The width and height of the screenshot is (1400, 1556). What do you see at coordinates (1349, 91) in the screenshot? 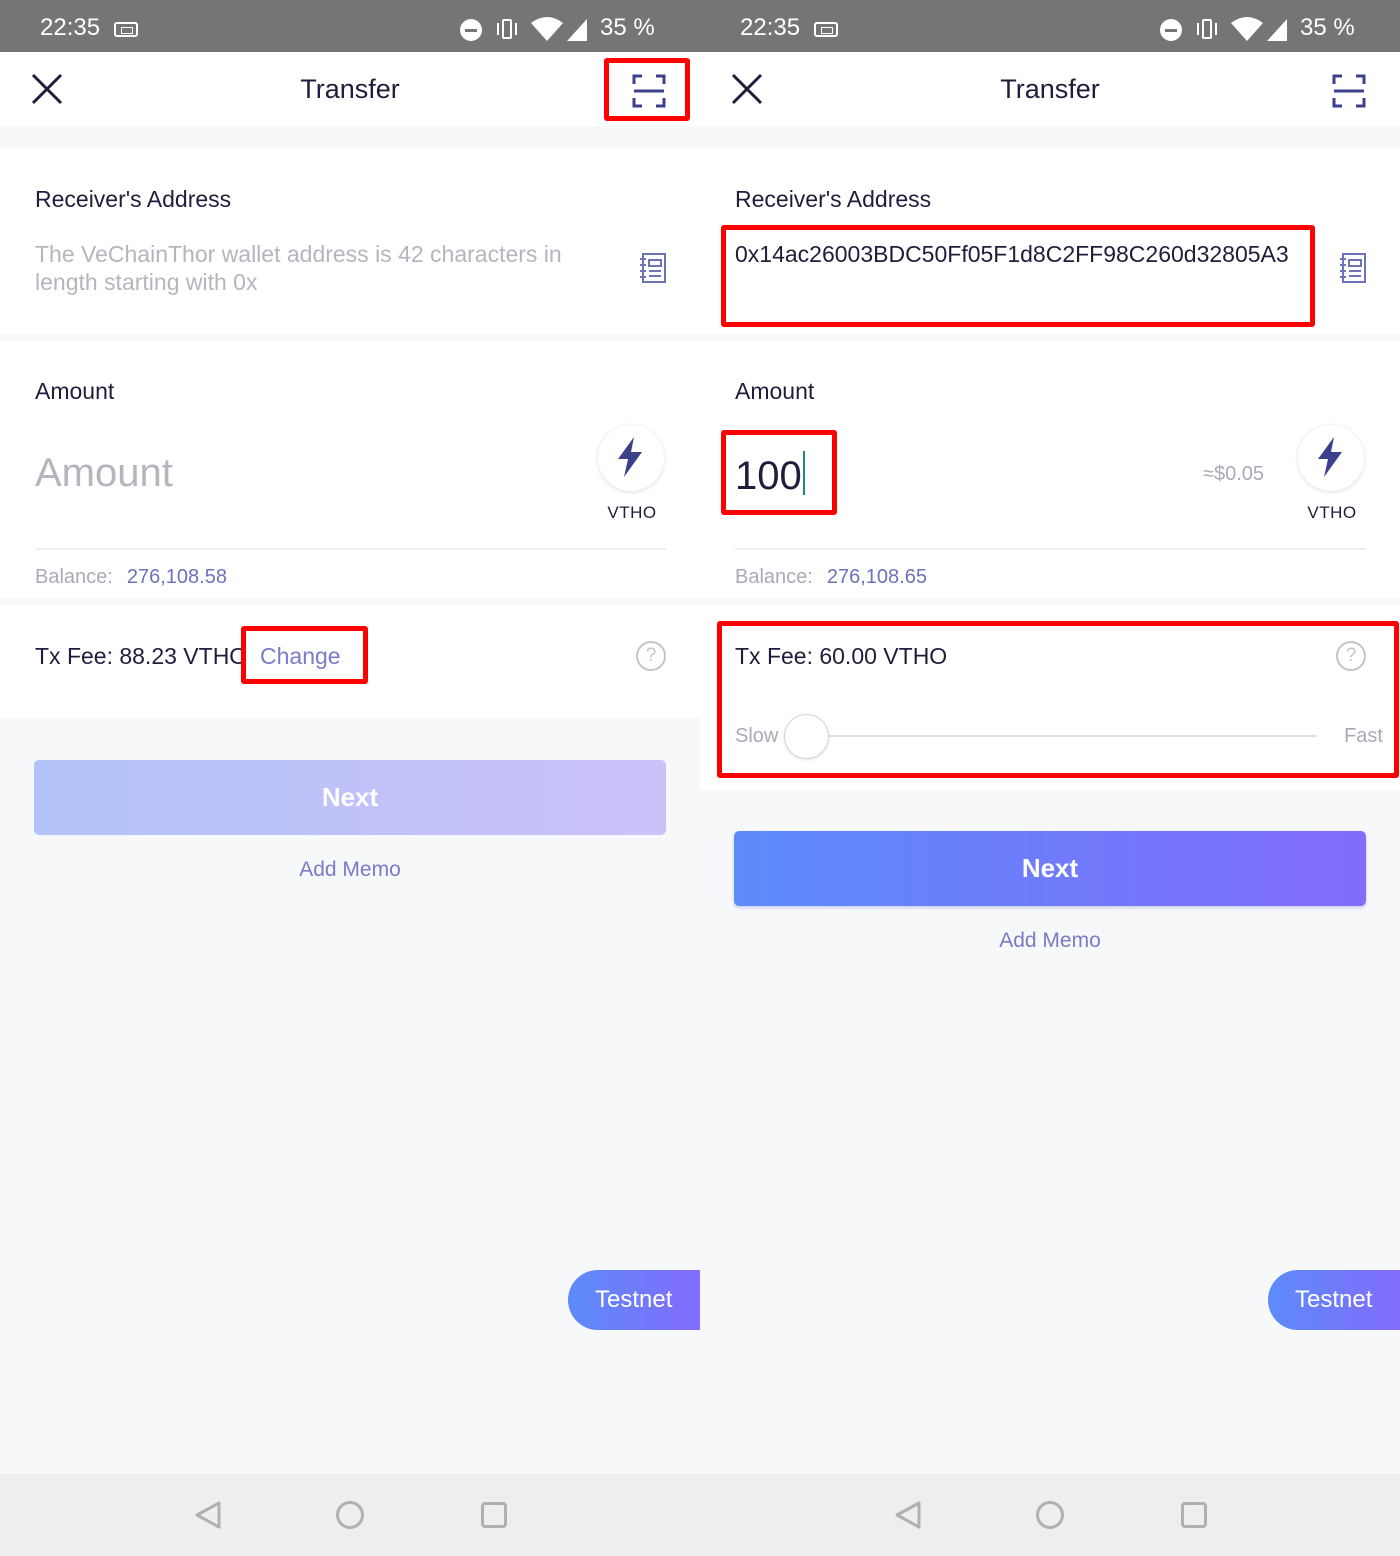
I see `scan-icon` at bounding box center [1349, 91].